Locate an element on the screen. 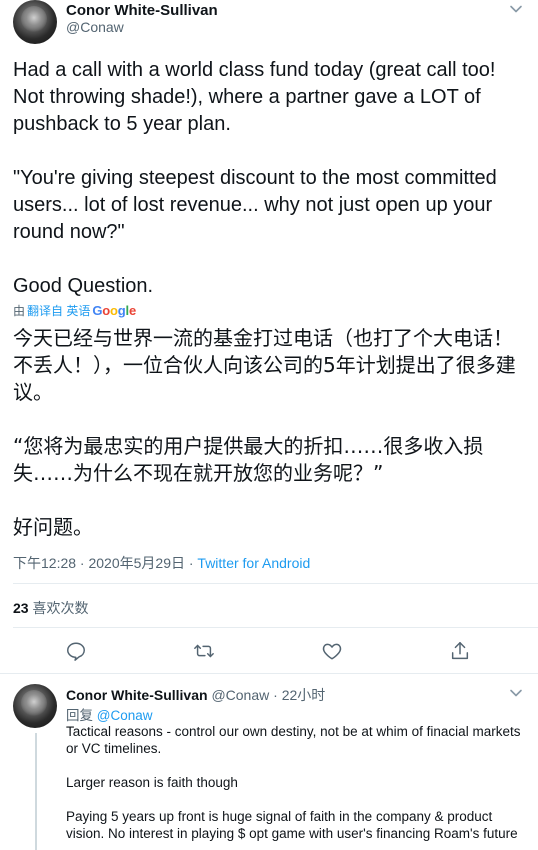 The height and width of the screenshot is (850, 538). reply-paragraph: Larger reason is faith though is located at coordinates (152, 782).